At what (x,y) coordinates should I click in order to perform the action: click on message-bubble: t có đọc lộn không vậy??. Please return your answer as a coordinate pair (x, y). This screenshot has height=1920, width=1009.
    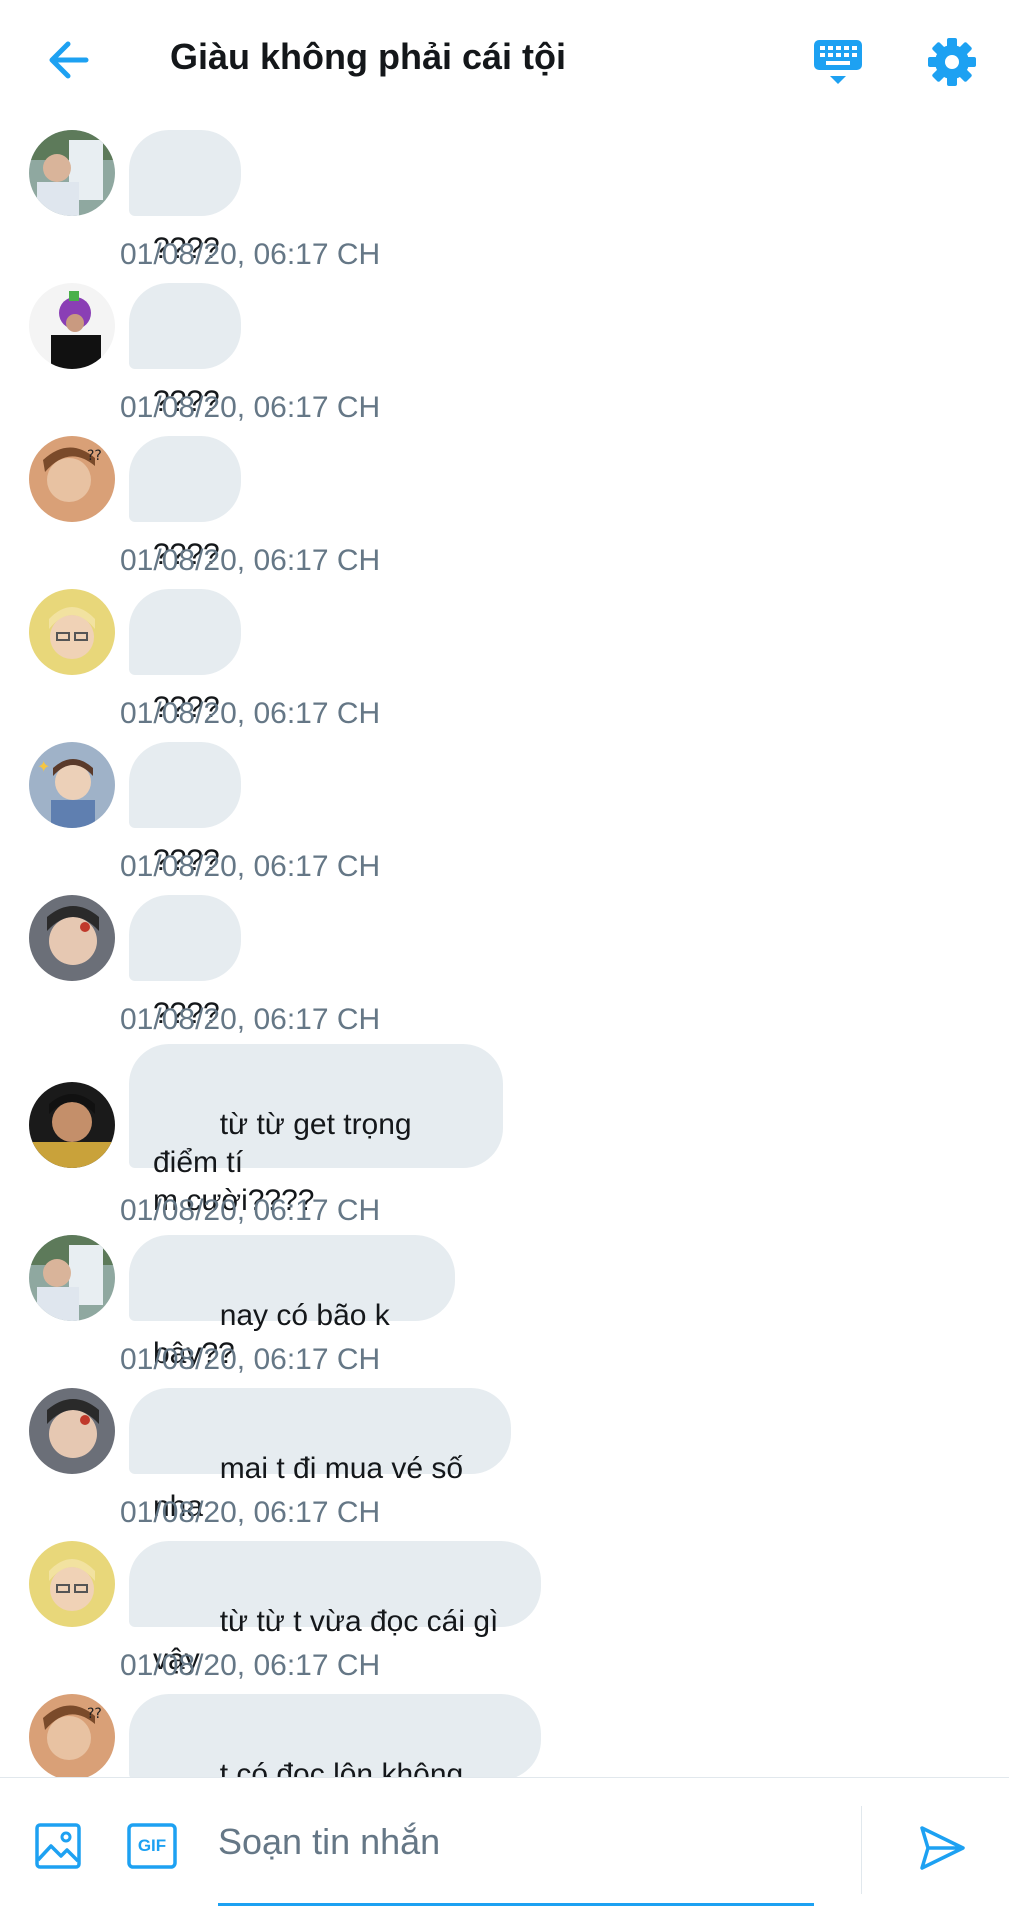
    Looking at the image, I should click on (335, 1736).